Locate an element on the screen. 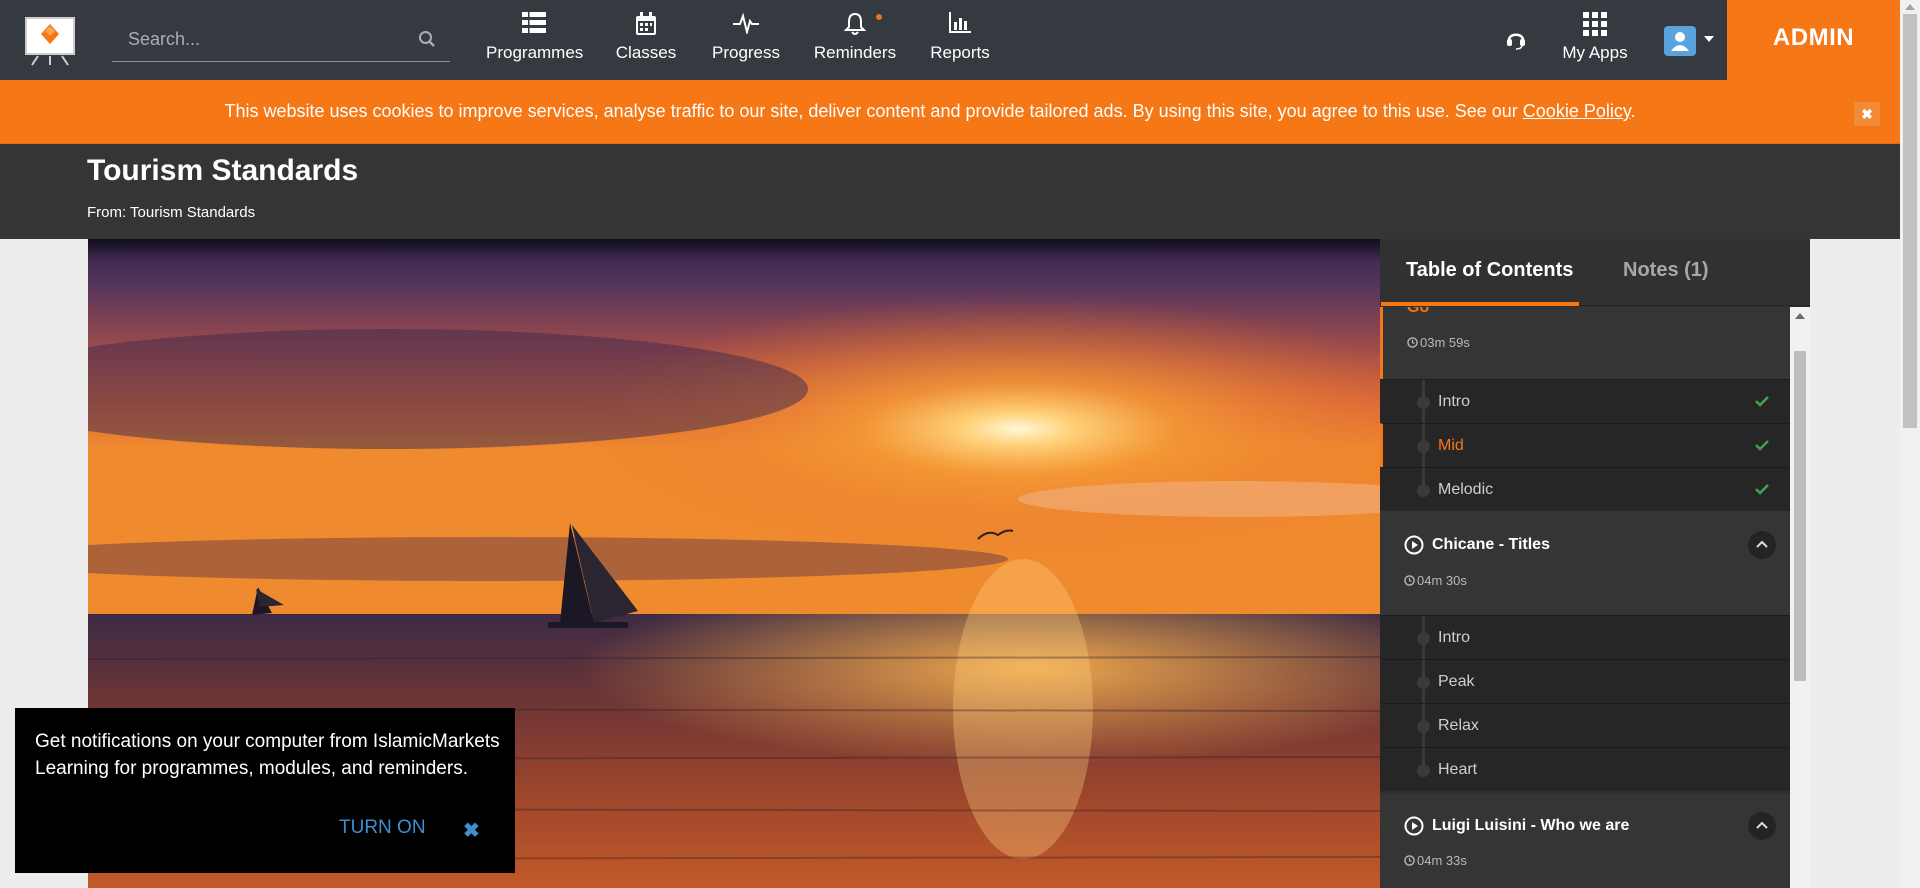 The height and width of the screenshot is (888, 1920). nav-label: Programmes is located at coordinates (535, 52).